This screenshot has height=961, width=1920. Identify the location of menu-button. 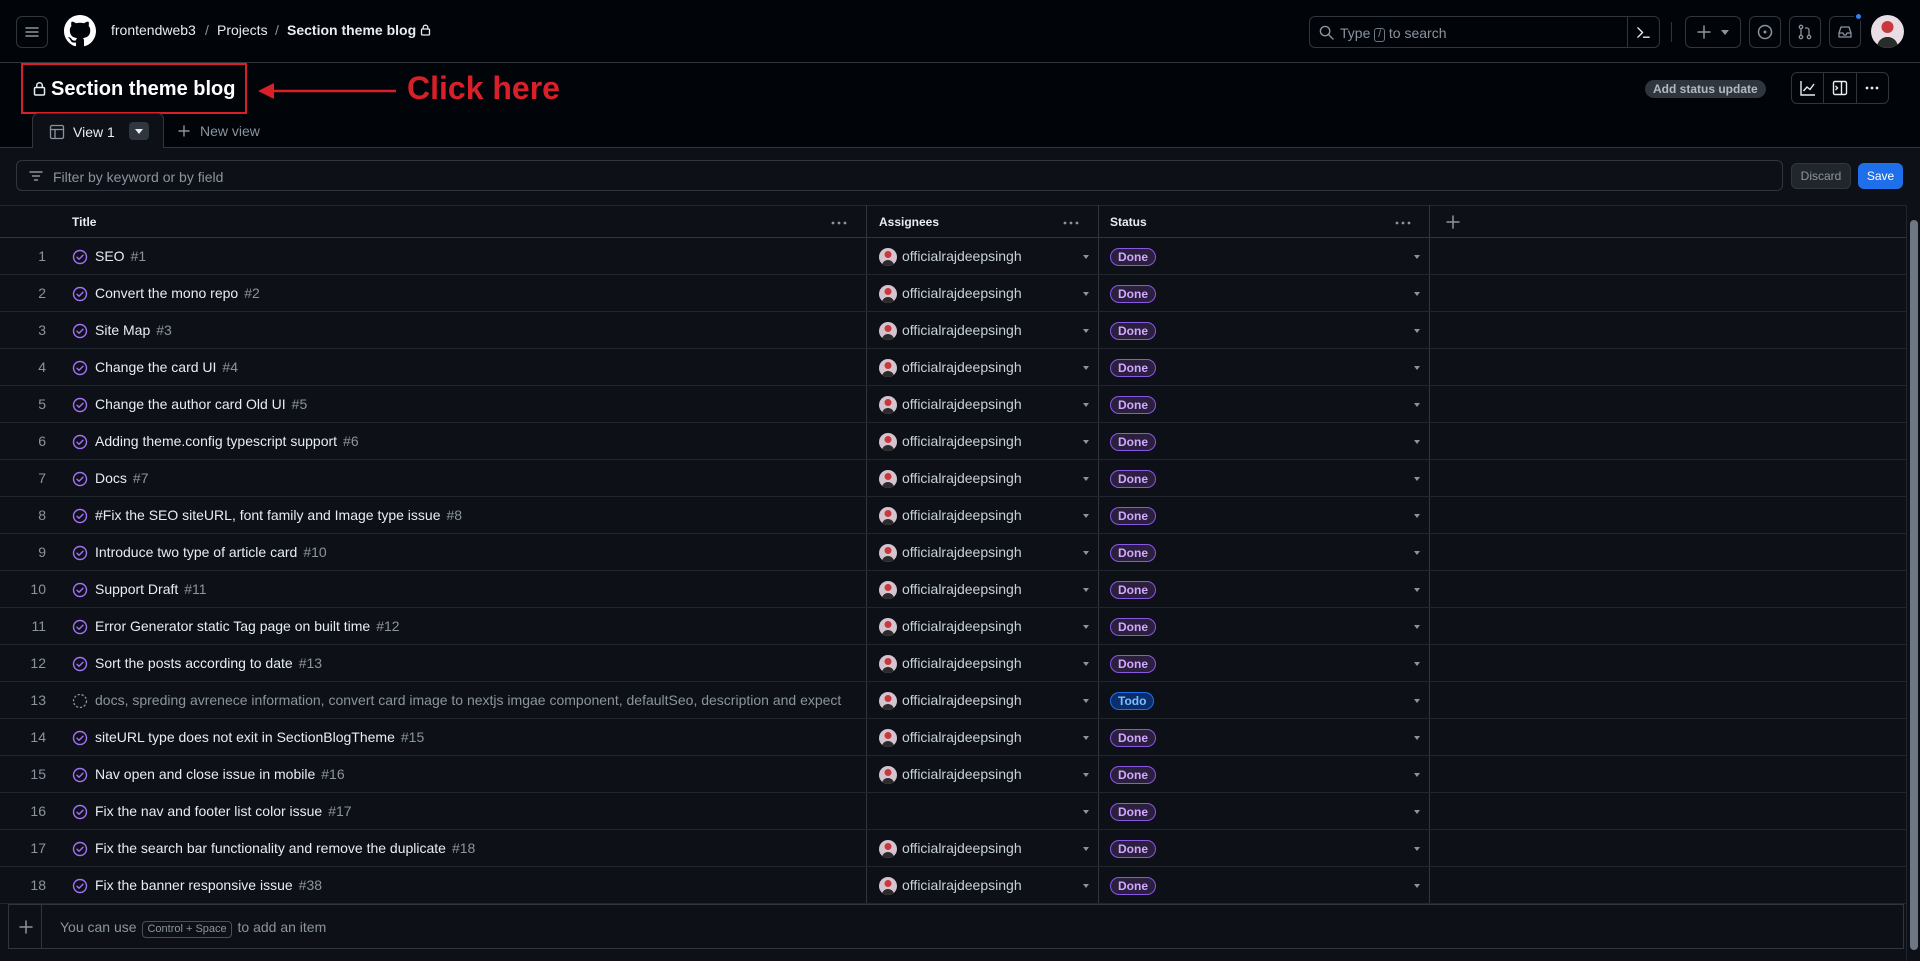
(32, 32).